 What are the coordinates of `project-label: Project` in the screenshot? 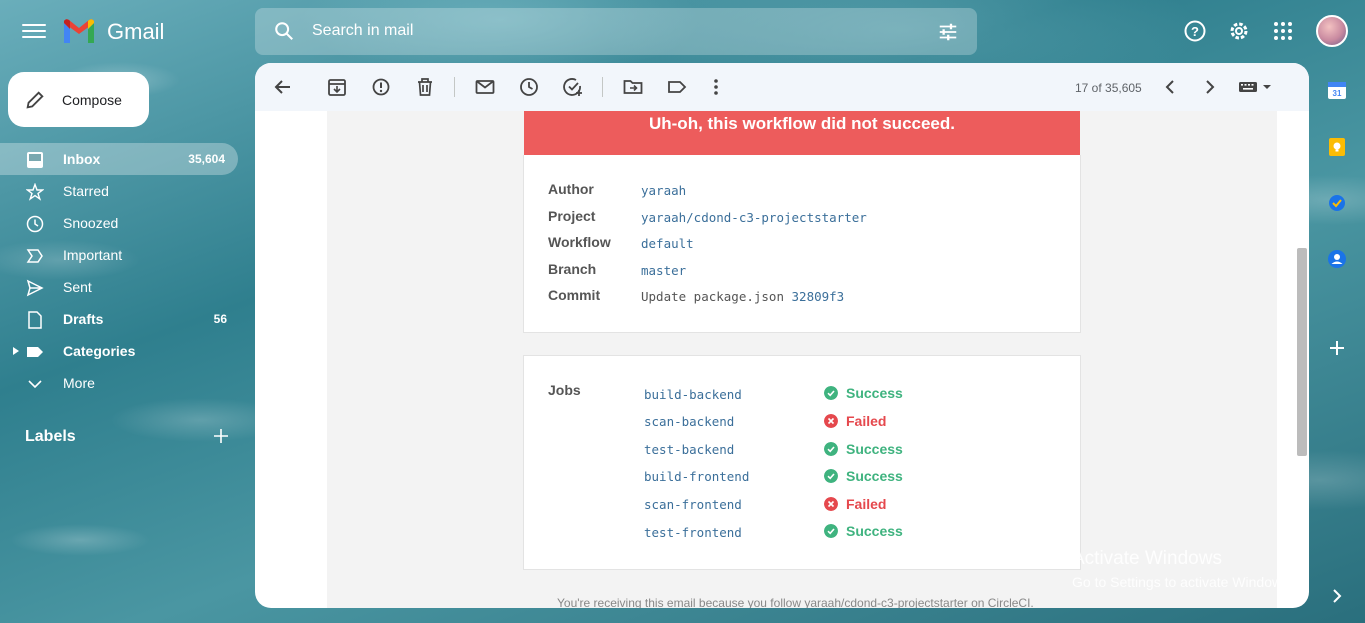 It's located at (572, 216).